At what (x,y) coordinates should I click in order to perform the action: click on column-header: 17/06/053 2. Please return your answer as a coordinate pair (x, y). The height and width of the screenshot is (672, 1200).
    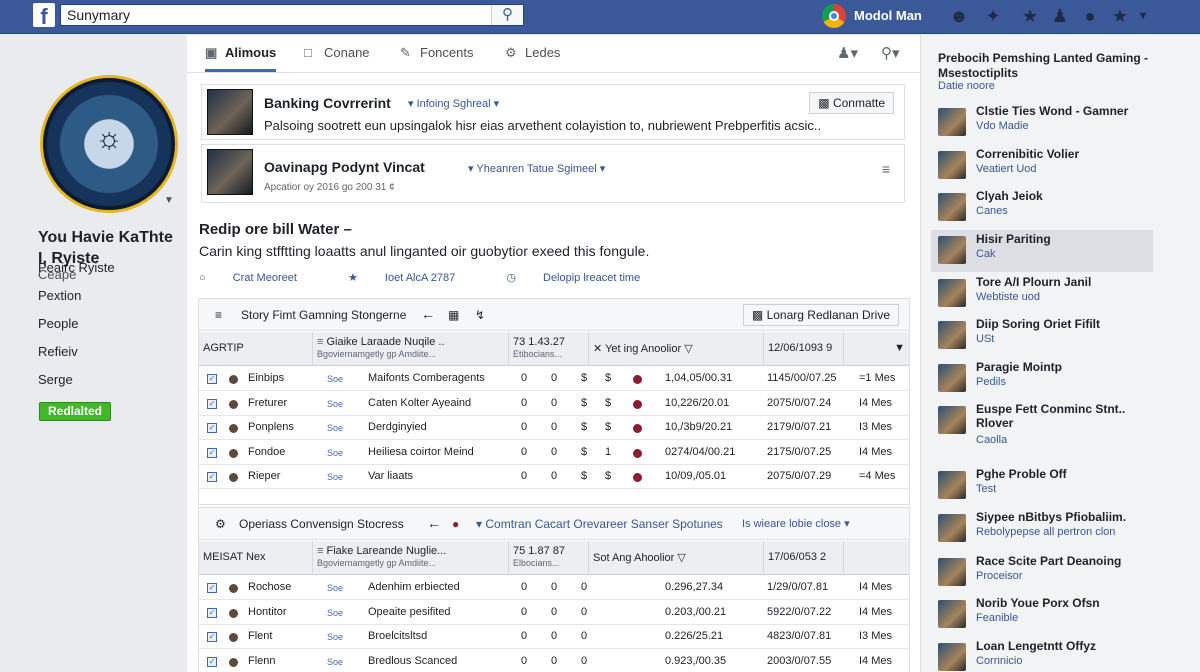
    Looking at the image, I should click on (804, 558).